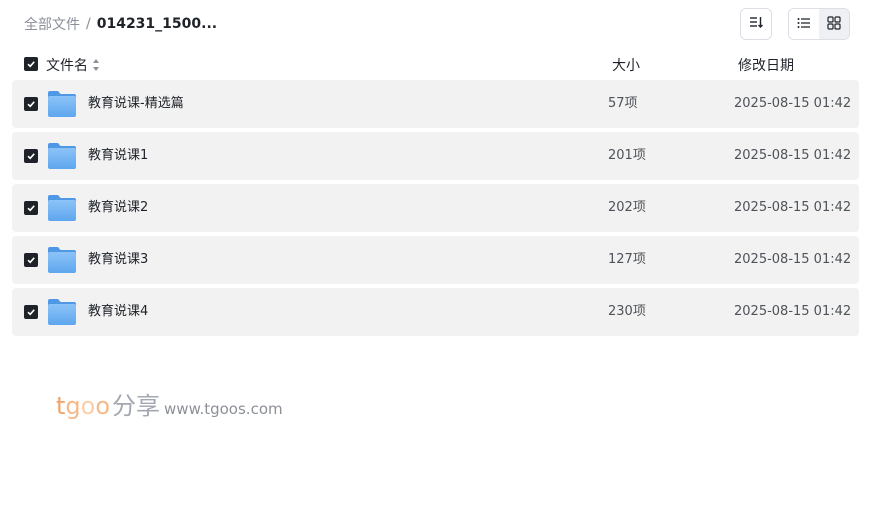 The width and height of the screenshot is (874, 514). Describe the element at coordinates (118, 312) in the screenshot. I see `row-name: 教育说课4` at that location.